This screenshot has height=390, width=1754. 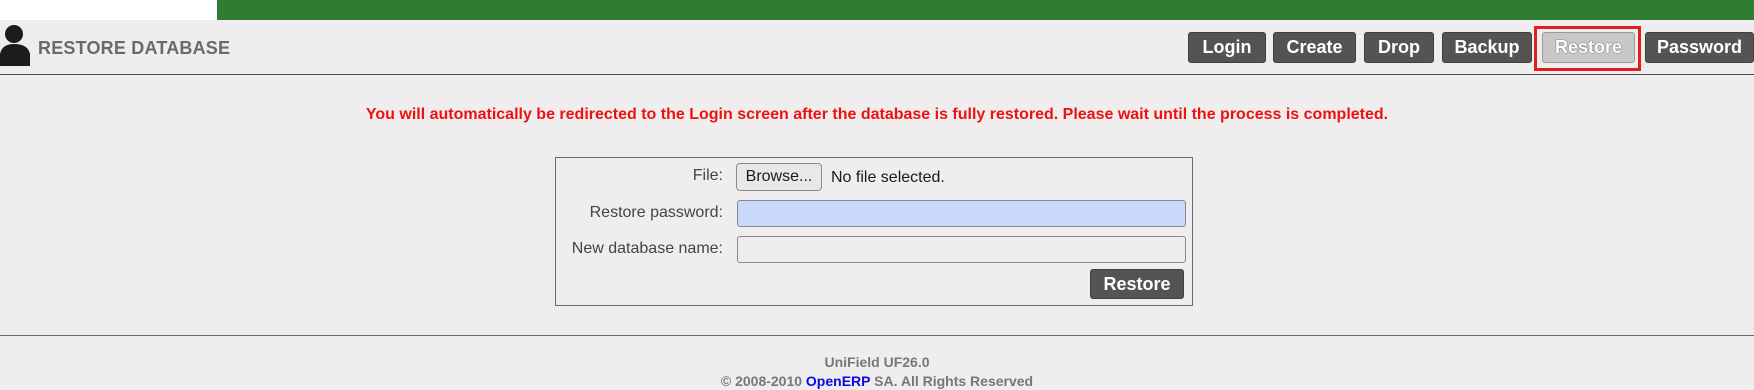 What do you see at coordinates (134, 48) in the screenshot?
I see `page-title: RESTORE DATABASE` at bounding box center [134, 48].